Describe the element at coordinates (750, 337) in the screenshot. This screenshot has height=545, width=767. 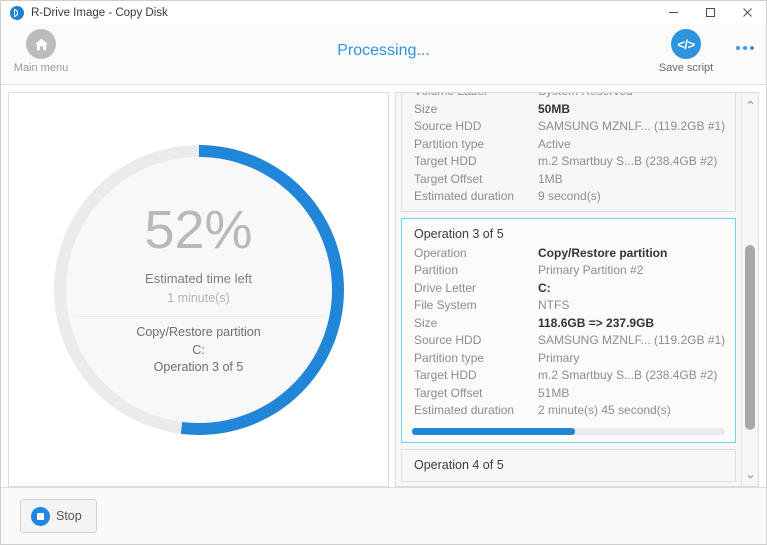
I see `scrollbar-thumb` at that location.